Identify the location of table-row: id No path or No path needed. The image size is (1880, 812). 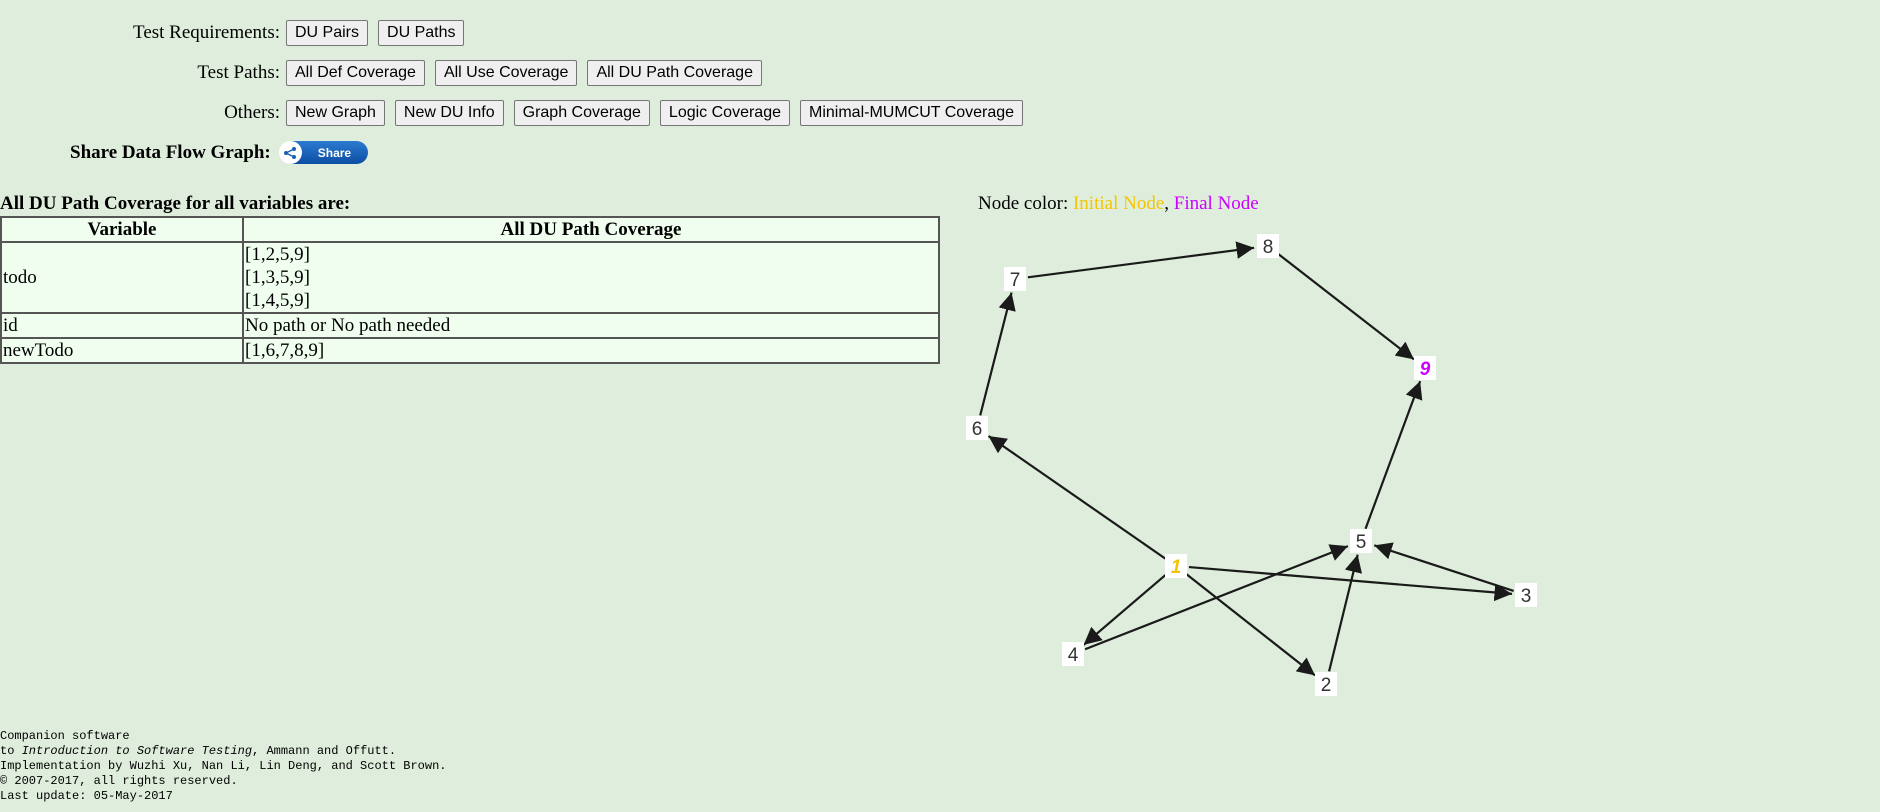
(470, 325).